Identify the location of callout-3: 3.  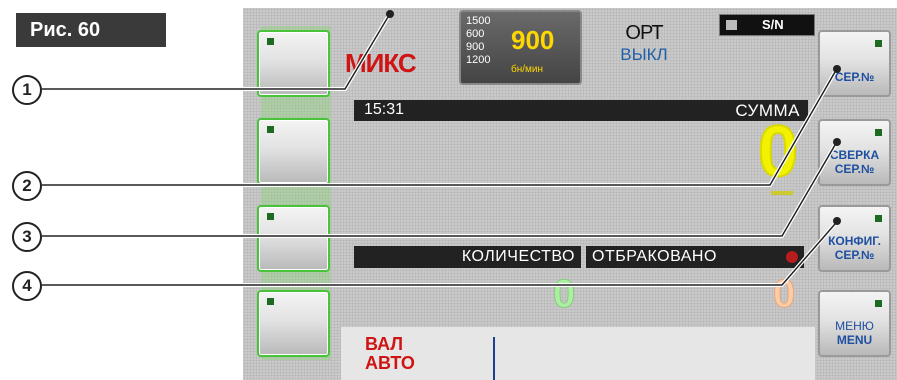
(27, 237).